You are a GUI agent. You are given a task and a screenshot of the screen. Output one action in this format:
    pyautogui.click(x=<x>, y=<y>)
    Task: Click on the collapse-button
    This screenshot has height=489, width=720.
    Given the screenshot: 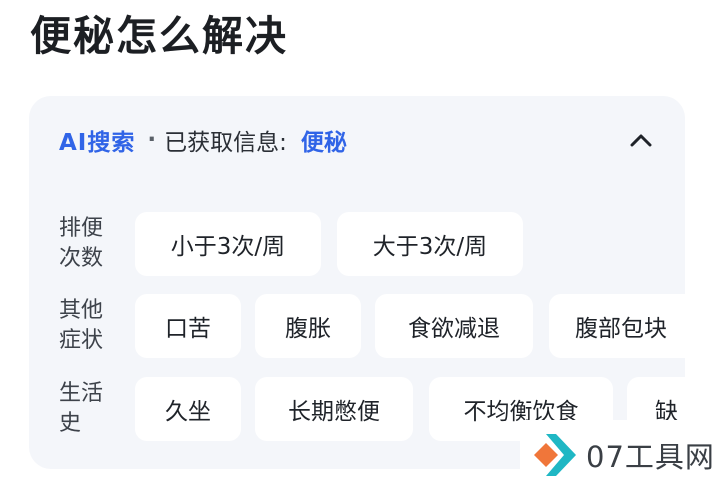 What is the action you would take?
    pyautogui.click(x=641, y=140)
    